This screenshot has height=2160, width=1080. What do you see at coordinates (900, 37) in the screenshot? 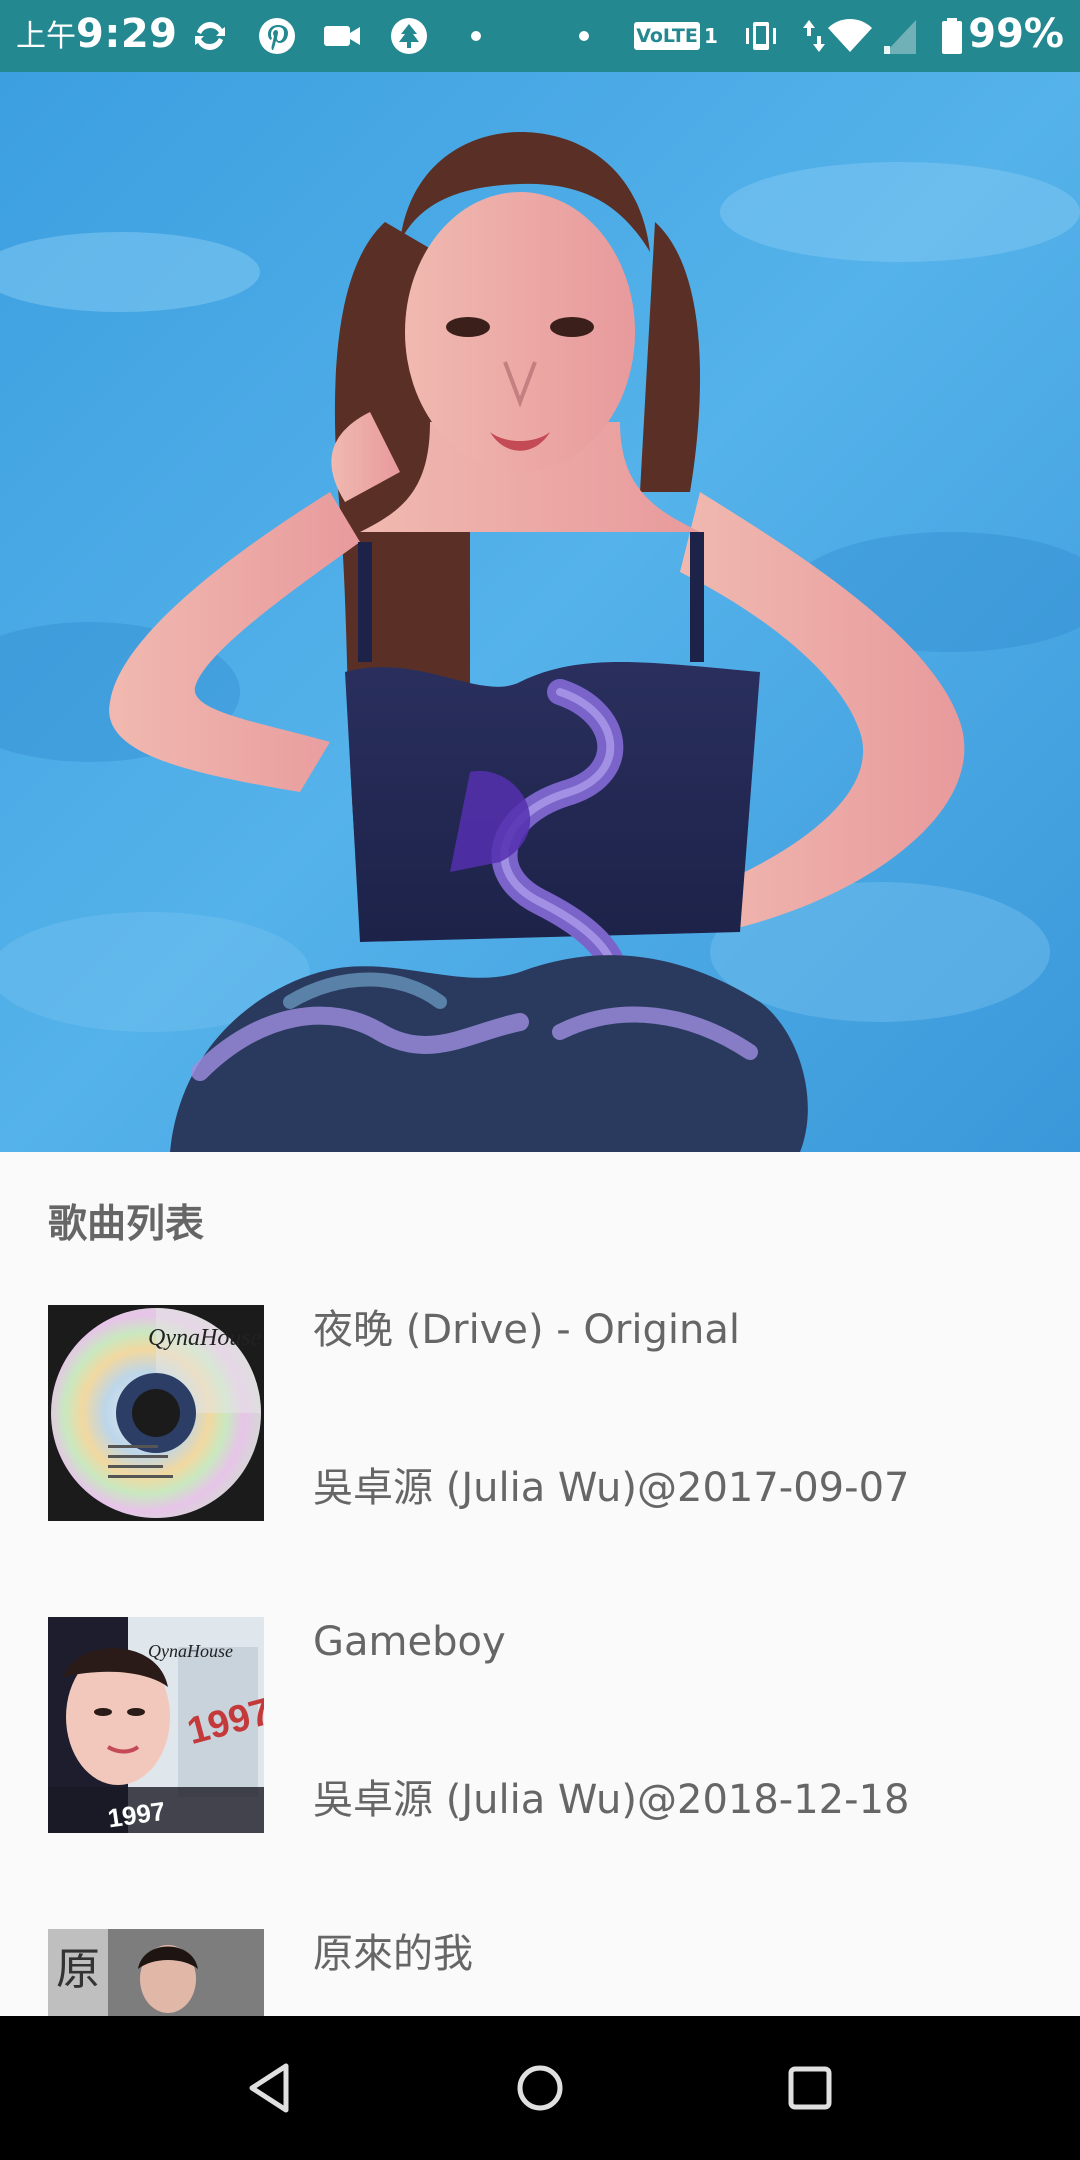
I see `cell-signal-icon` at bounding box center [900, 37].